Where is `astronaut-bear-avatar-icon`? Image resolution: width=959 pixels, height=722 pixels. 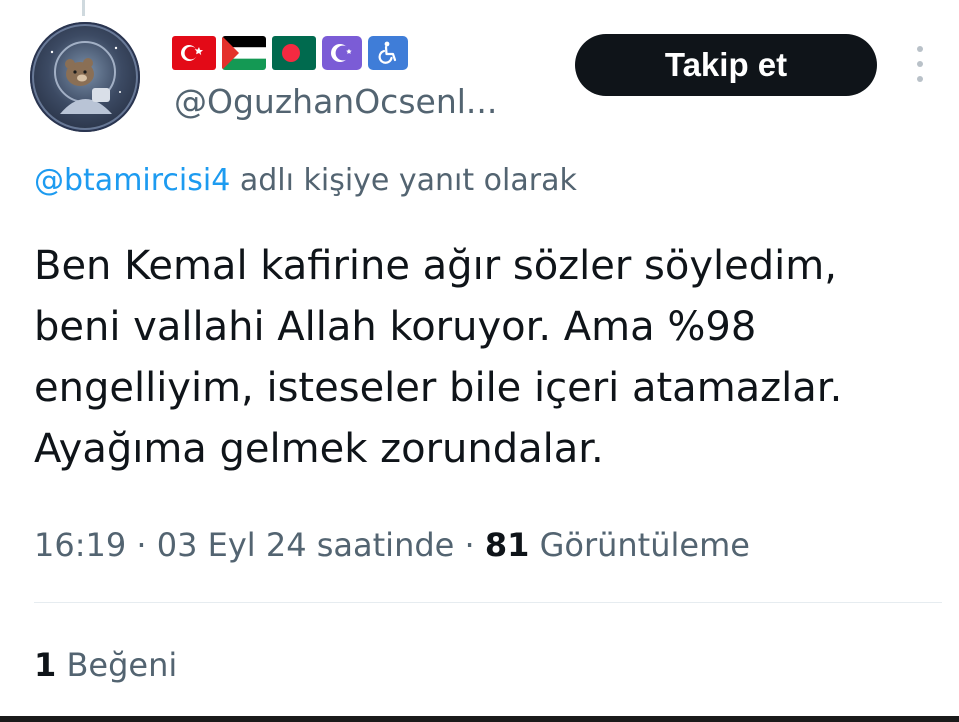
astronaut-bear-avatar-icon is located at coordinates (85, 77).